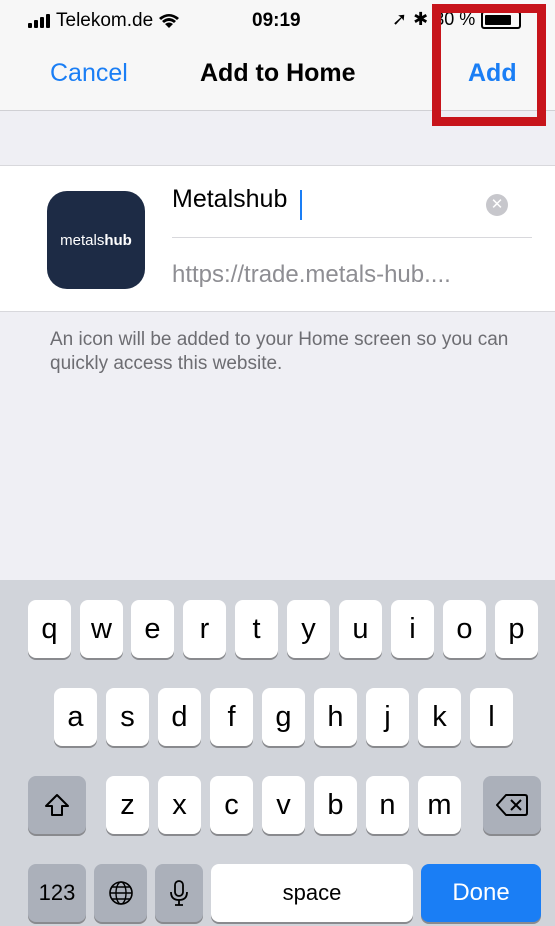 The width and height of the screenshot is (555, 926). I want to click on key-w: w, so click(101, 629).